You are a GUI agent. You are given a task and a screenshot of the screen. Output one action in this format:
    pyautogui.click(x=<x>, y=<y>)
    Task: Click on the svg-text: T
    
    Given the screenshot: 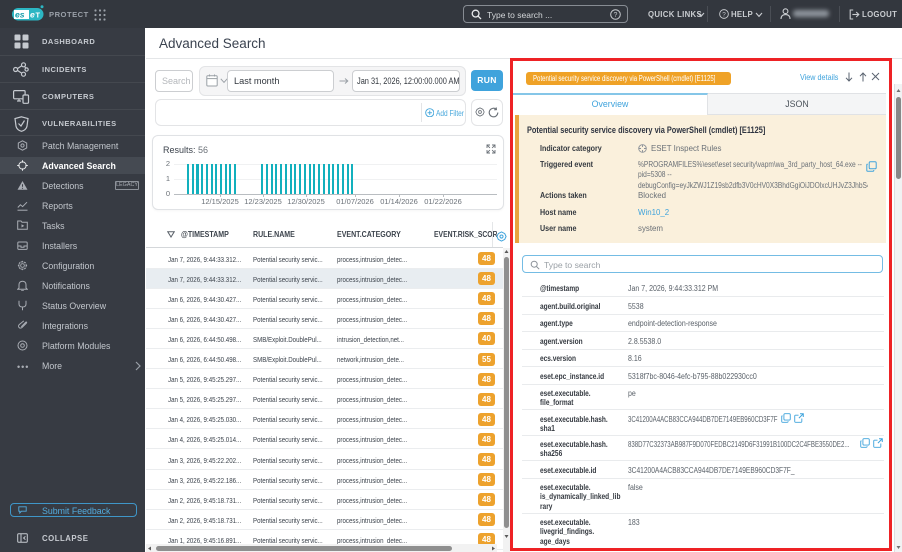 What is the action you would take?
    pyautogui.click(x=38, y=14)
    